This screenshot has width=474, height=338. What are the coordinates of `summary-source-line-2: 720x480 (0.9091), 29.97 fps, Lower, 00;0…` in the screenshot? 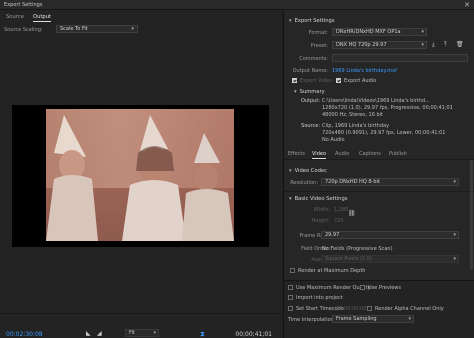 It's located at (384, 133).